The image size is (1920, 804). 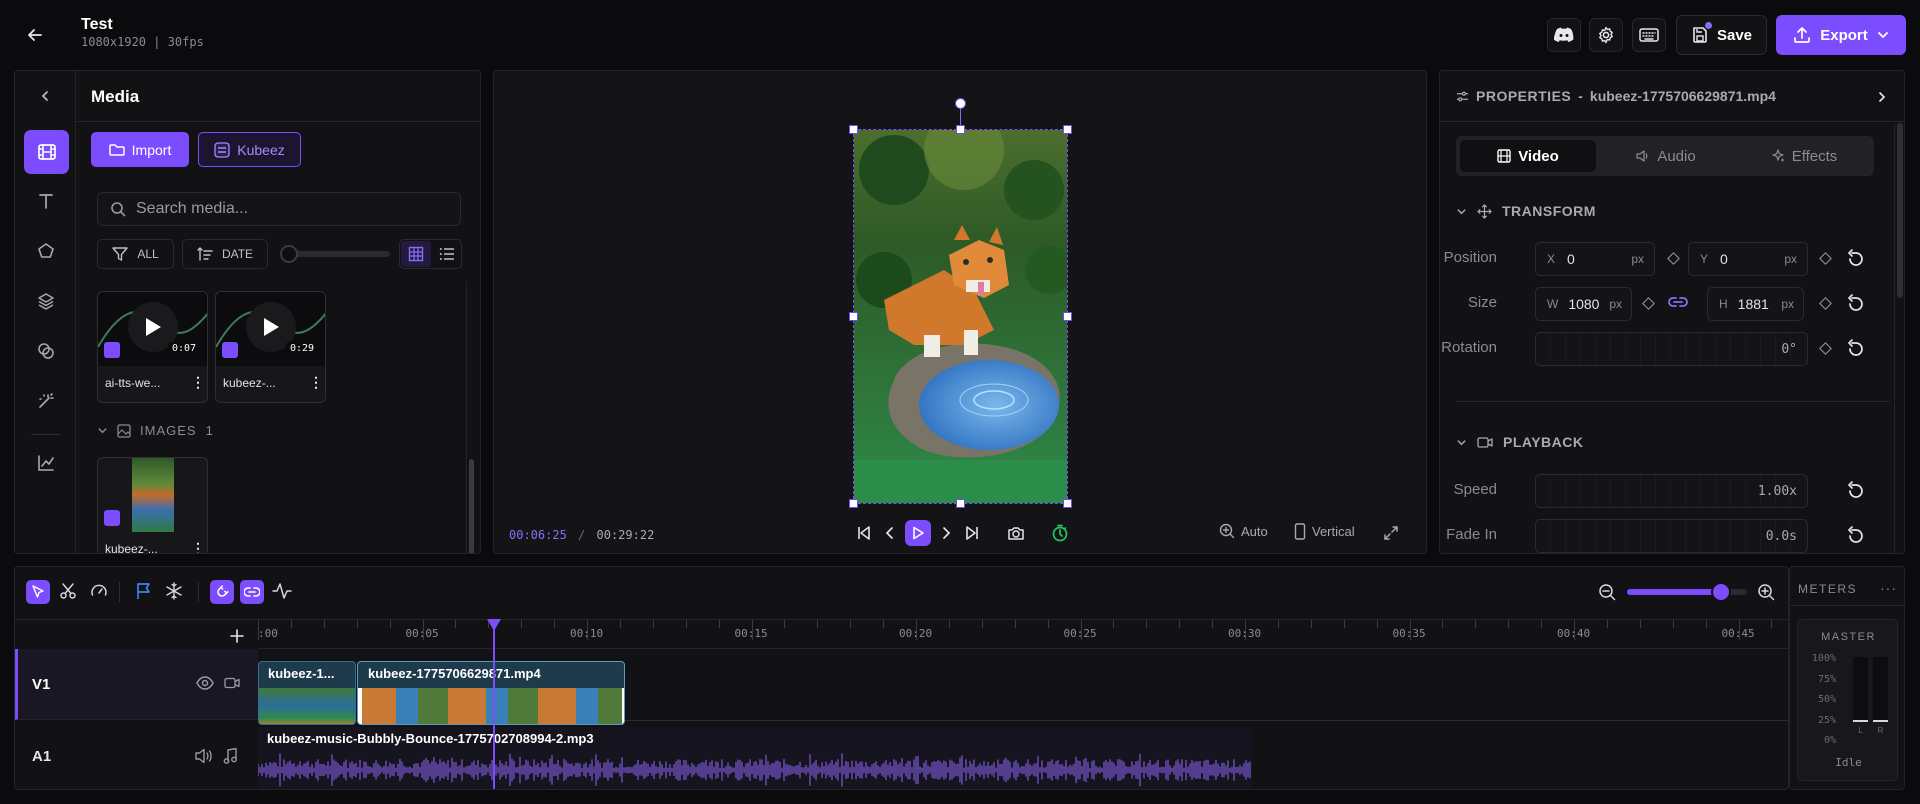 What do you see at coordinates (1324, 531) in the screenshot?
I see `orientation-button: Vertical` at bounding box center [1324, 531].